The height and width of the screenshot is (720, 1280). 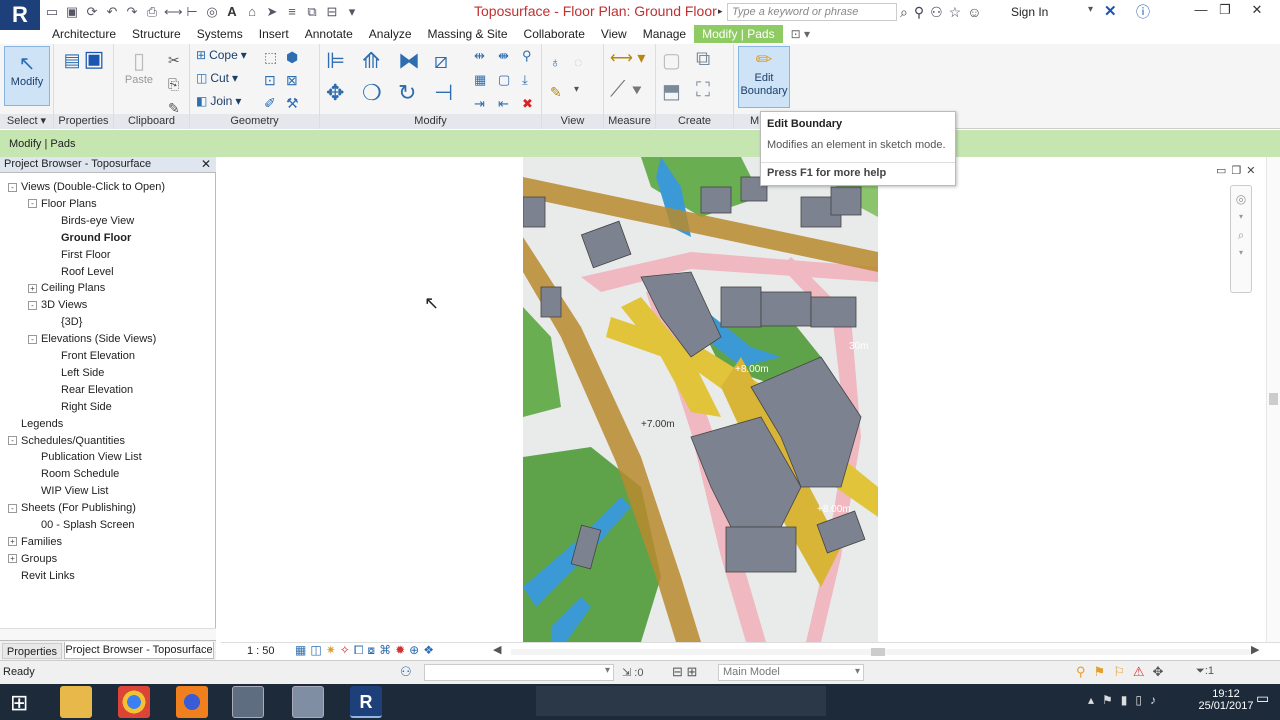 I want to click on extend-icon: ⇥, so click(x=486, y=104).